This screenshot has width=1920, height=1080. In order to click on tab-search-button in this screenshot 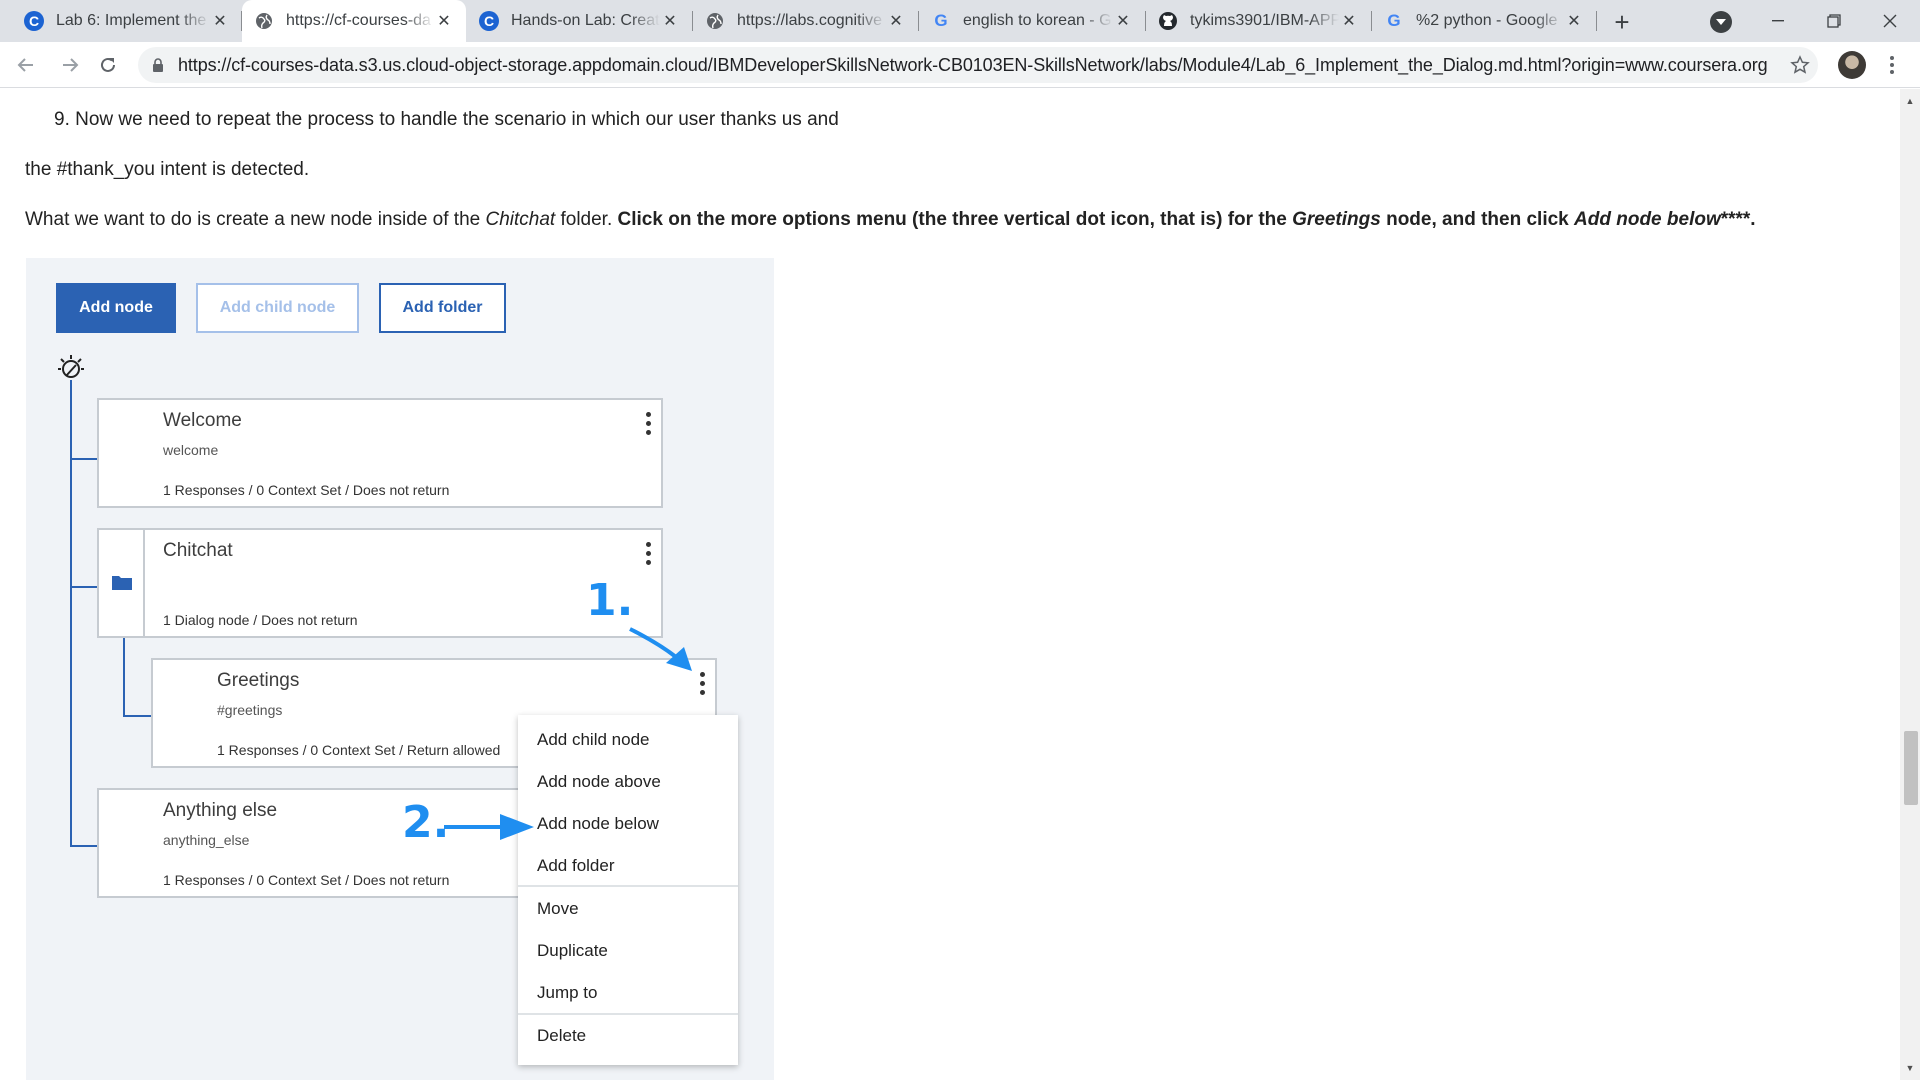, I will do `click(1721, 22)`.